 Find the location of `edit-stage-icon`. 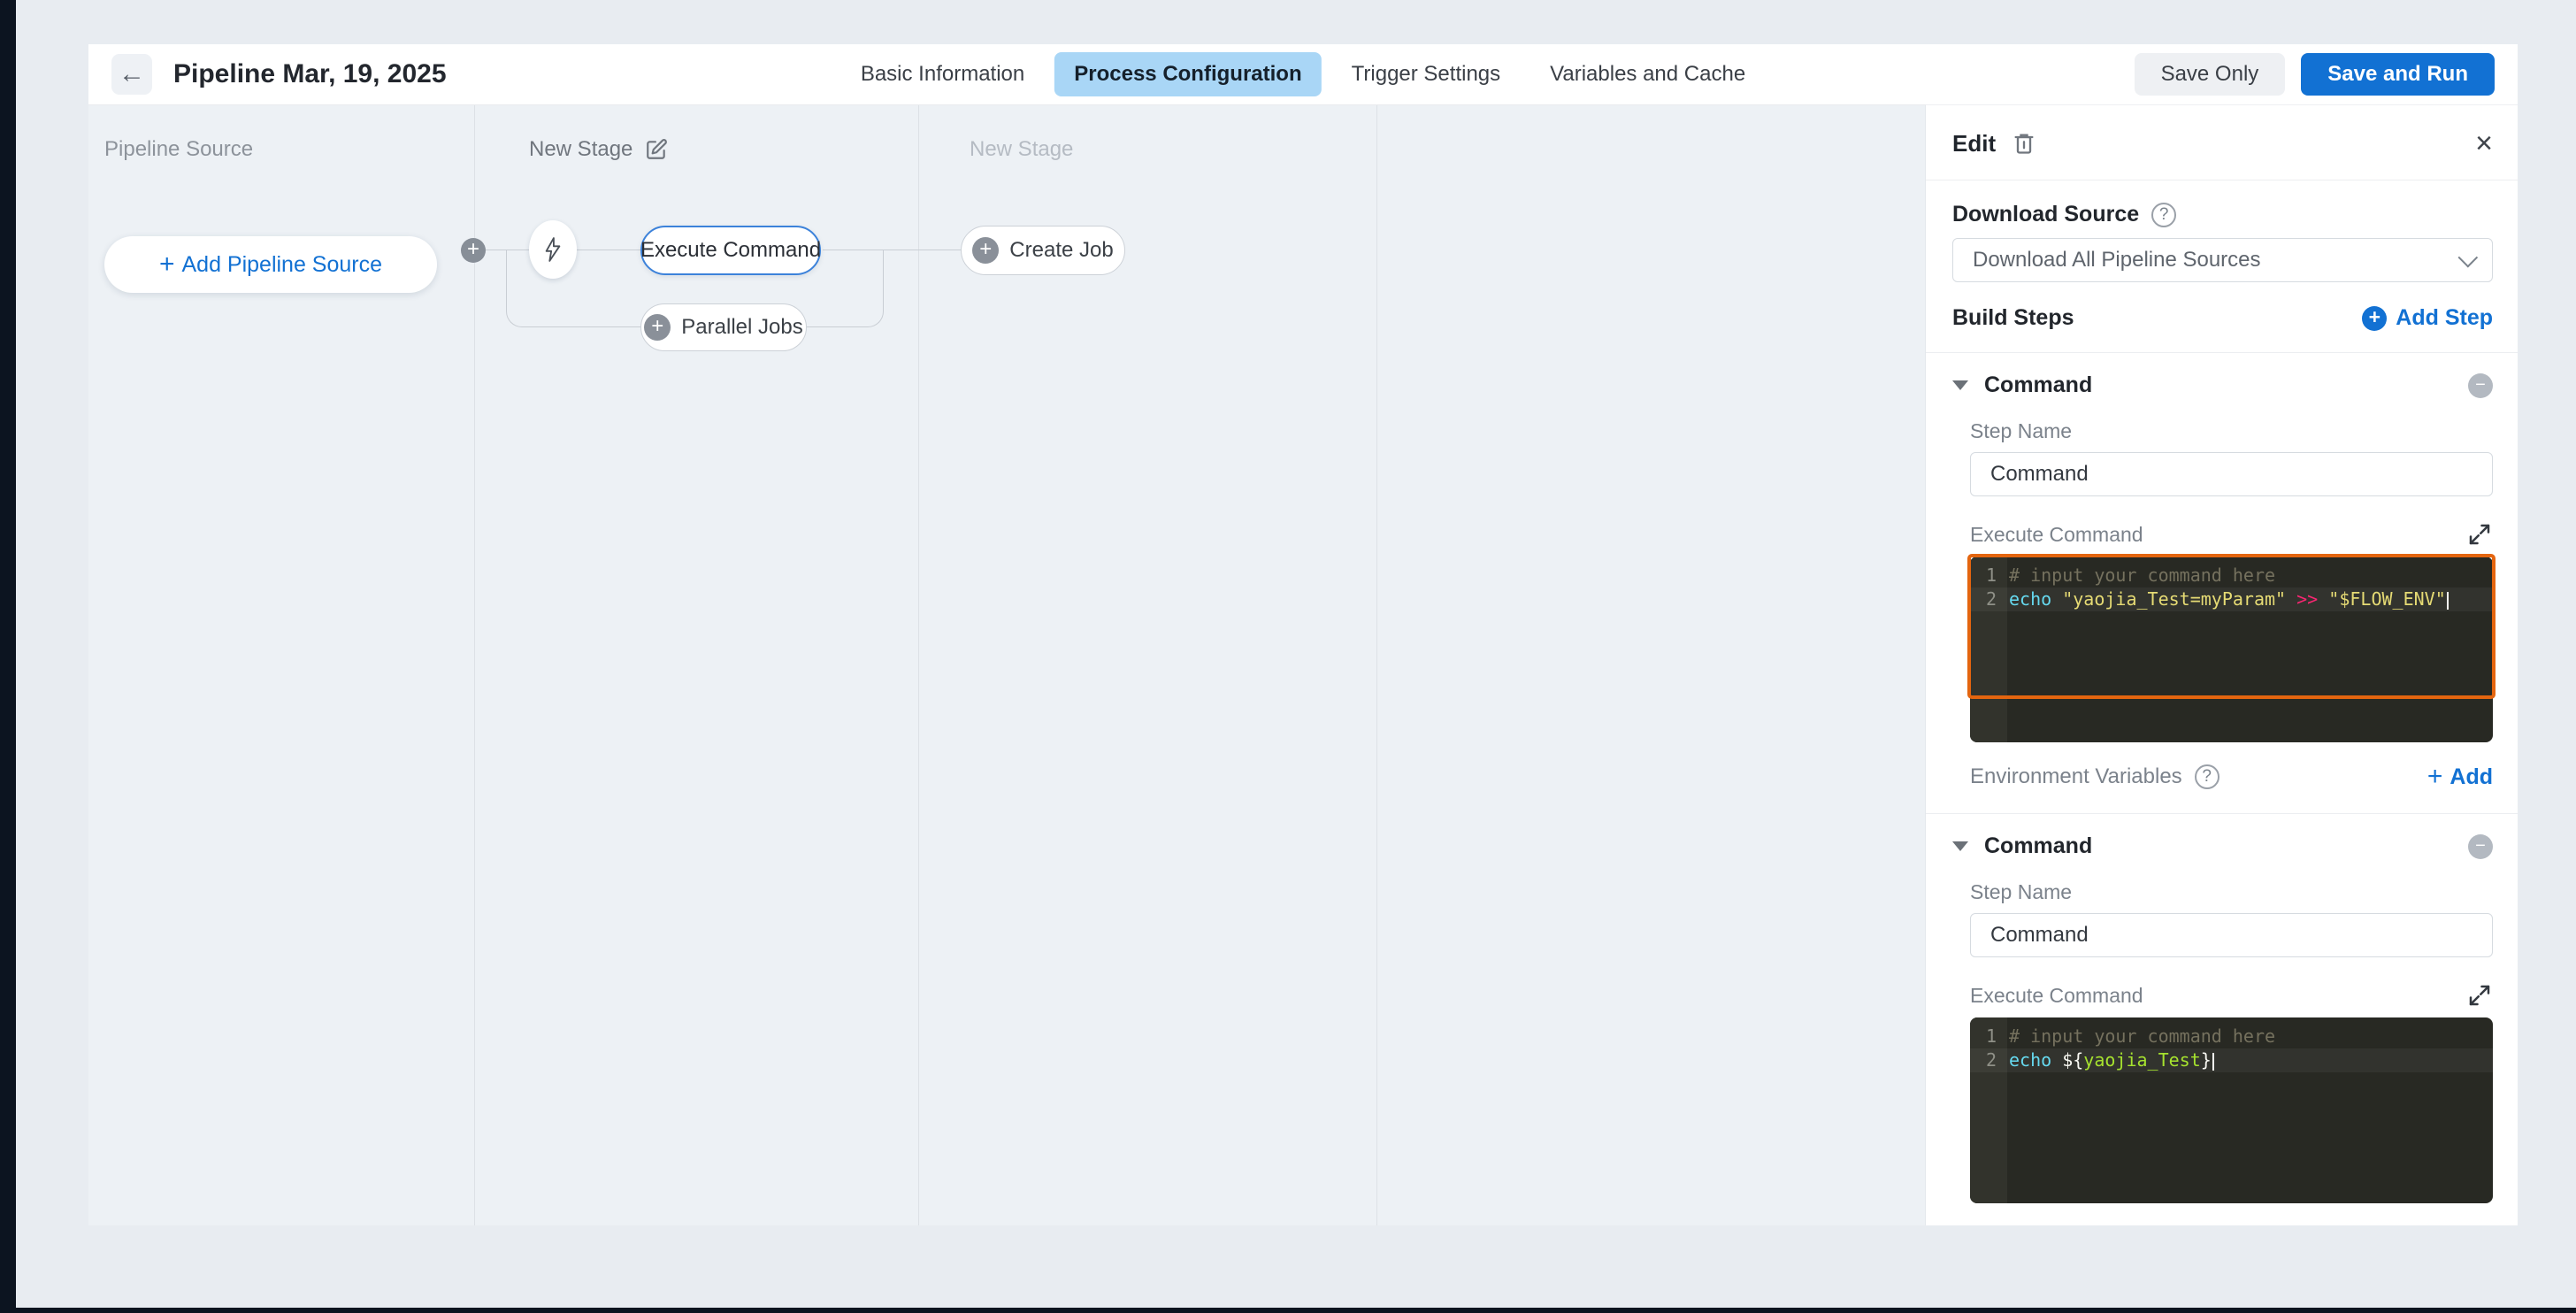

edit-stage-icon is located at coordinates (656, 149).